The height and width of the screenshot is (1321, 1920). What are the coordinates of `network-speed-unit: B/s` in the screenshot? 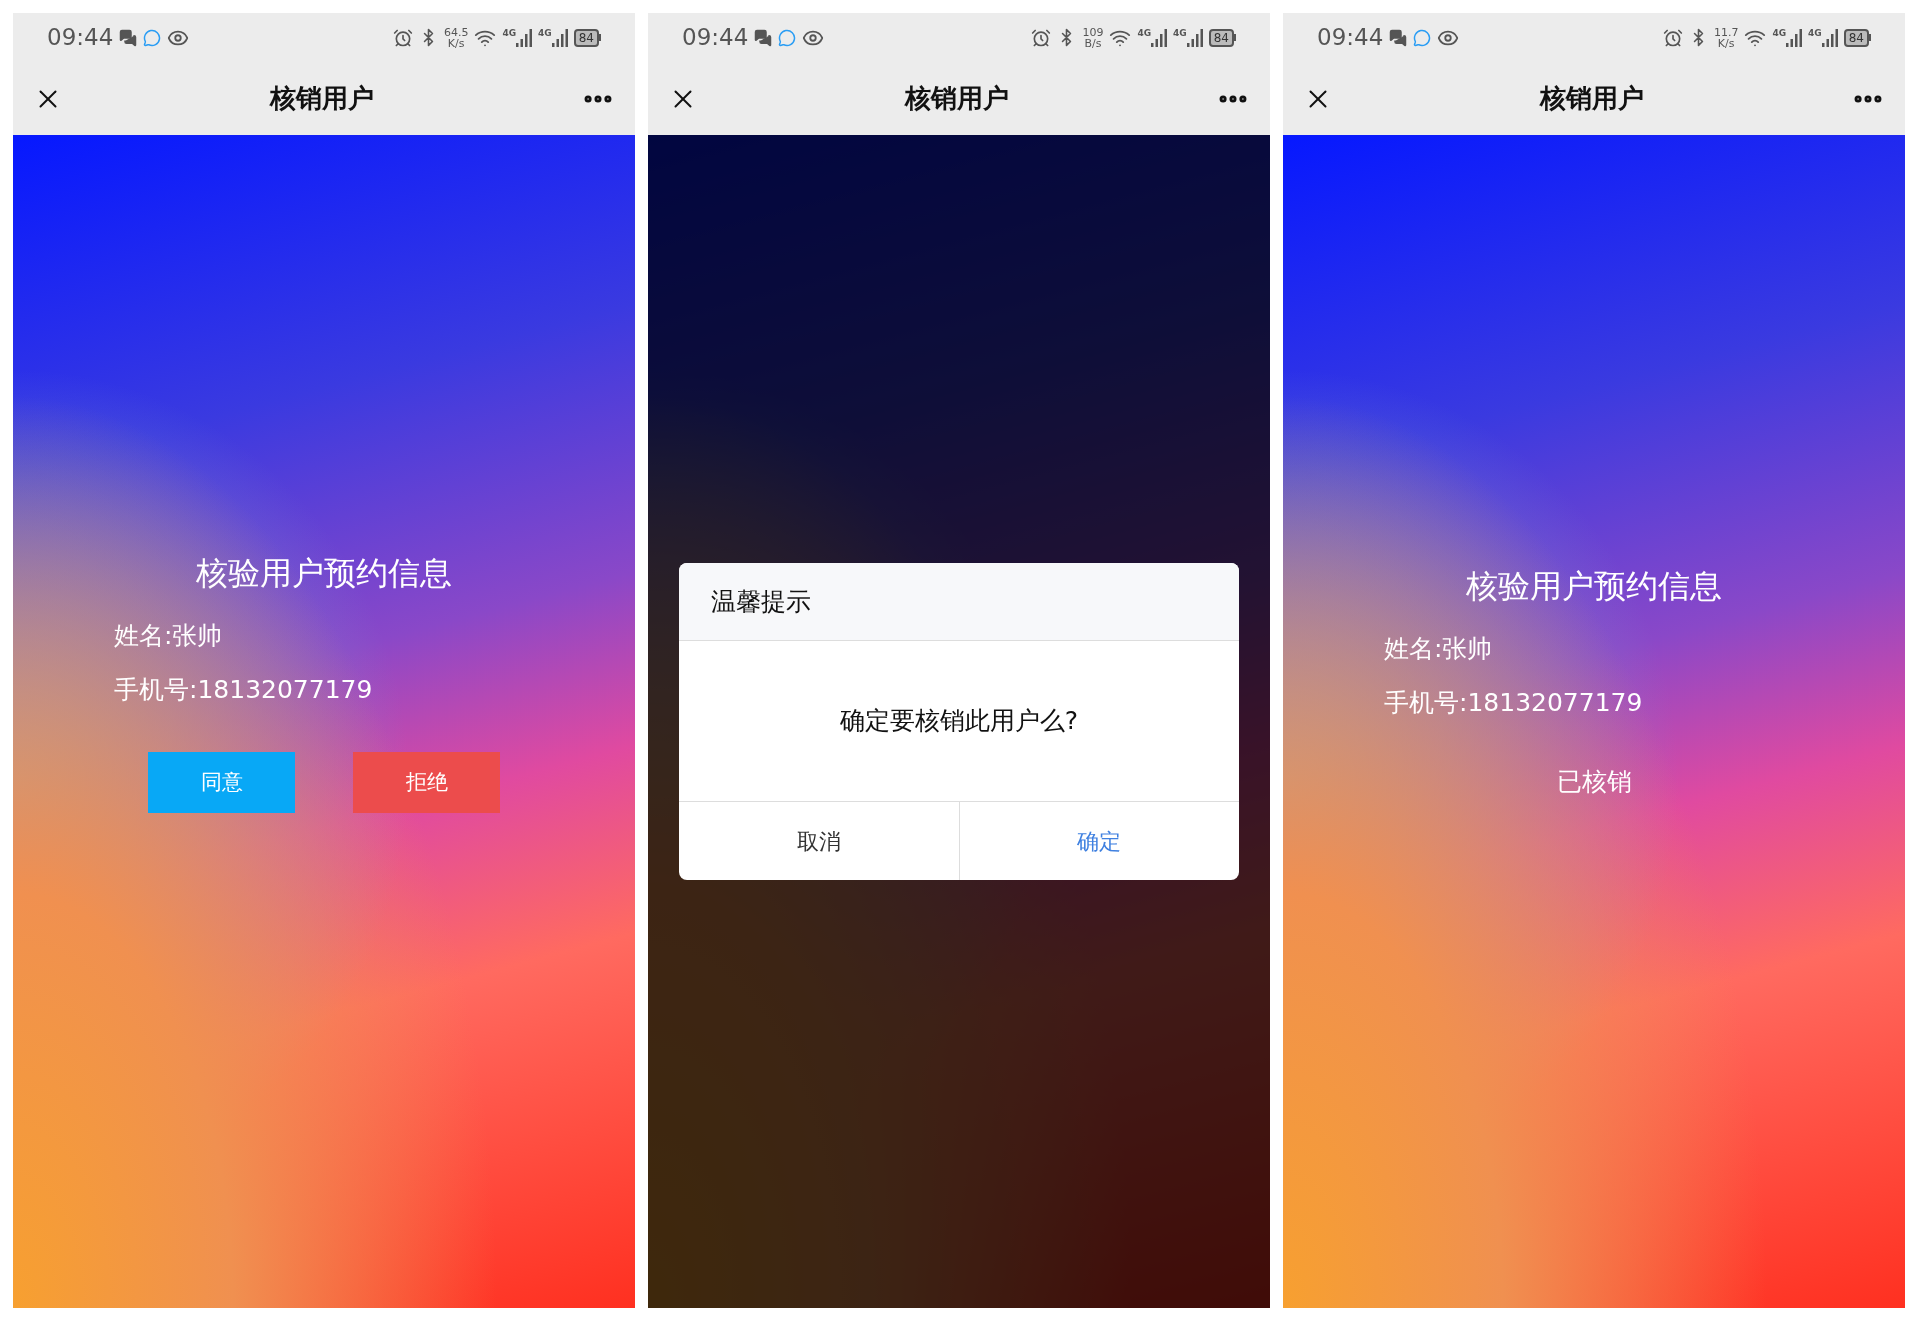 It's located at (1093, 43).